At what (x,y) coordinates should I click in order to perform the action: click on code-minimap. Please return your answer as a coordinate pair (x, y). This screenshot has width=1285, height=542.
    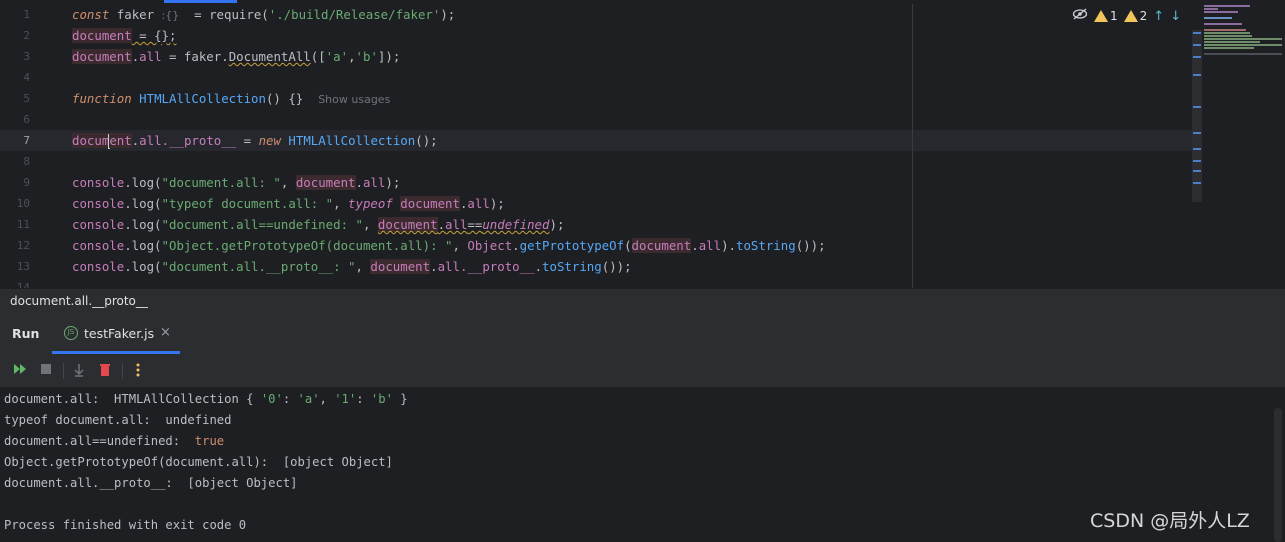
    Looking at the image, I should click on (1243, 31).